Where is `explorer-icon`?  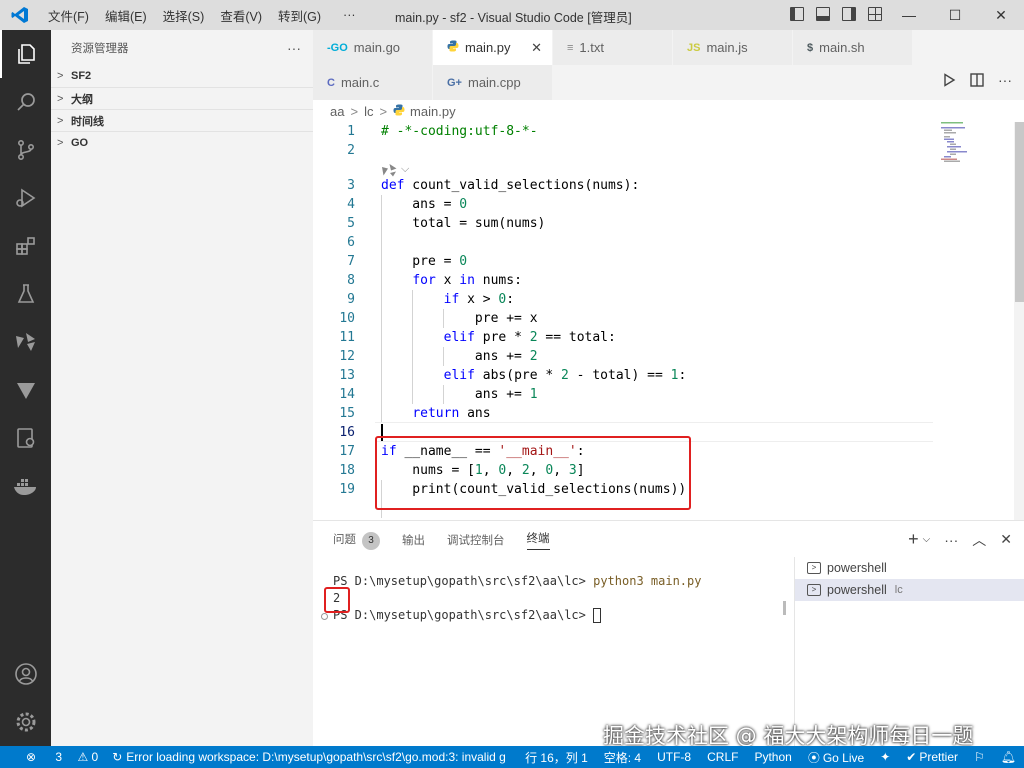
explorer-icon is located at coordinates (25, 54).